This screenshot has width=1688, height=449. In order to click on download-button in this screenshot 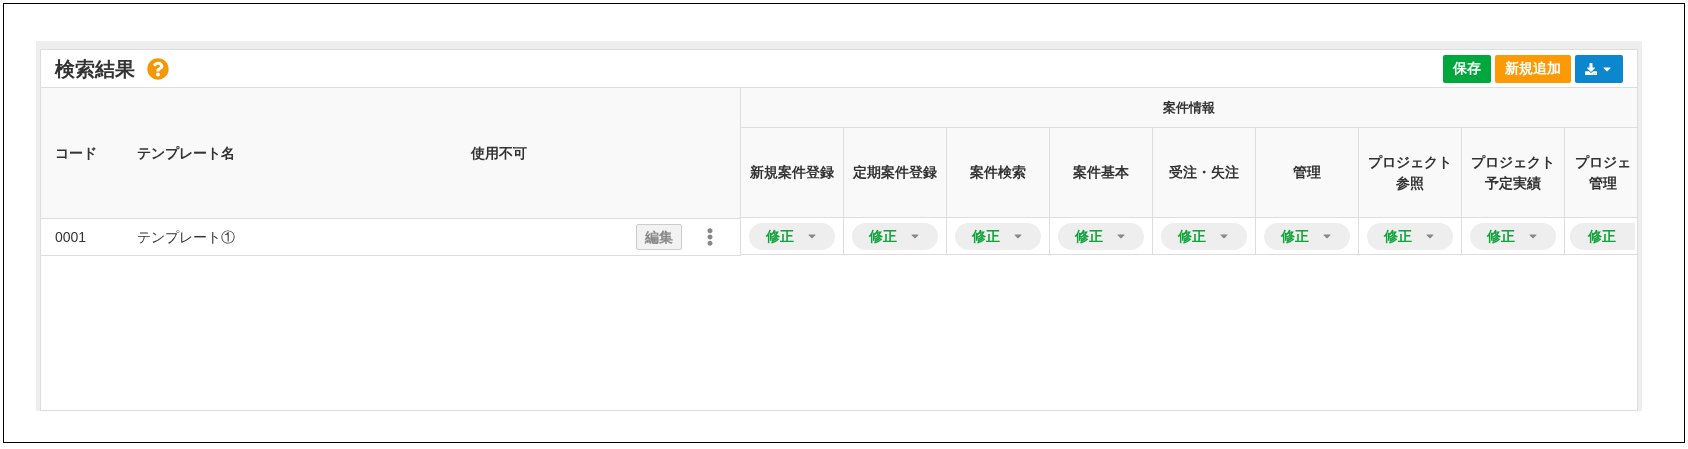, I will do `click(1599, 68)`.